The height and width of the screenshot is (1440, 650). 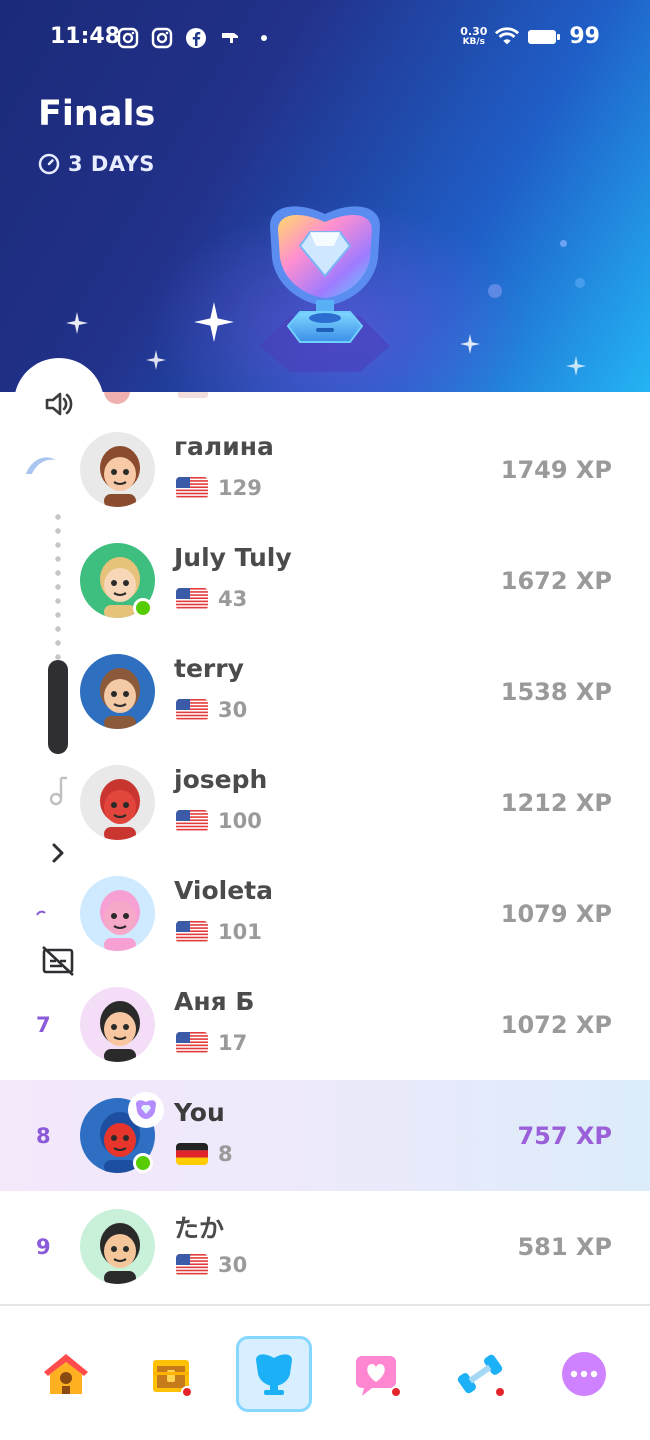 I want to click on xp-score: 1212 XP, so click(x=556, y=802).